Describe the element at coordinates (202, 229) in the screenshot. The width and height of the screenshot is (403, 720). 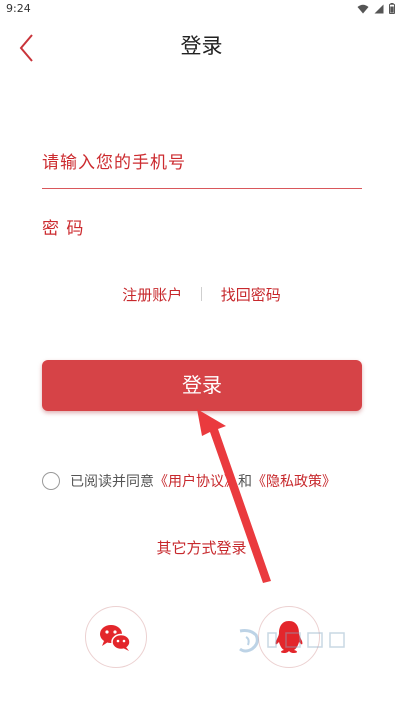
I see `password-field: 密 码` at that location.